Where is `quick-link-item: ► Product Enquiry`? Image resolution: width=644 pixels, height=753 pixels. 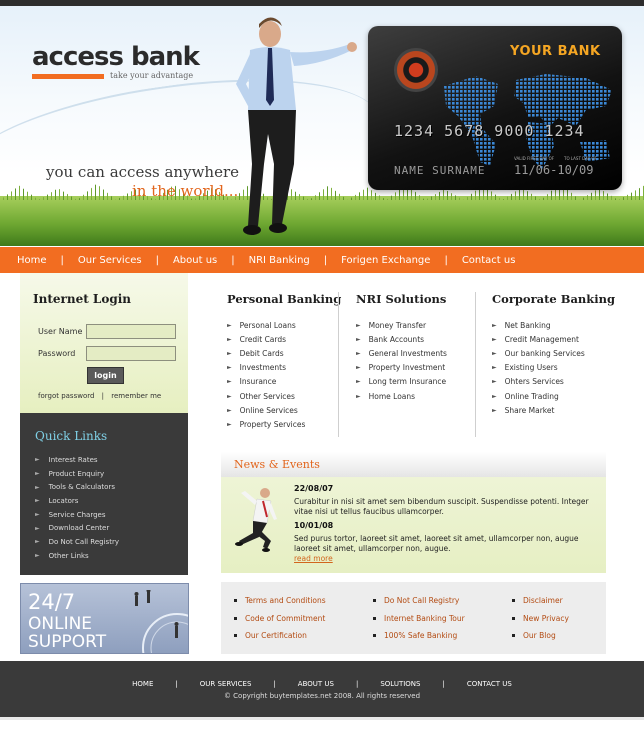
quick-link-item: ► Product Enquiry is located at coordinates (77, 474).